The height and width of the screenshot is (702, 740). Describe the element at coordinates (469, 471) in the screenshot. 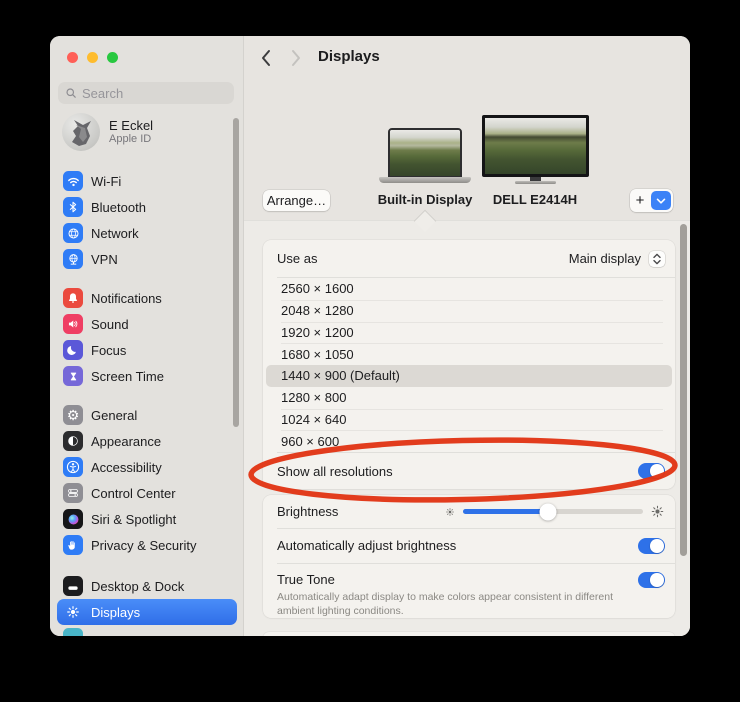

I see `show-all-resolutions-row: Show all resolutions` at that location.